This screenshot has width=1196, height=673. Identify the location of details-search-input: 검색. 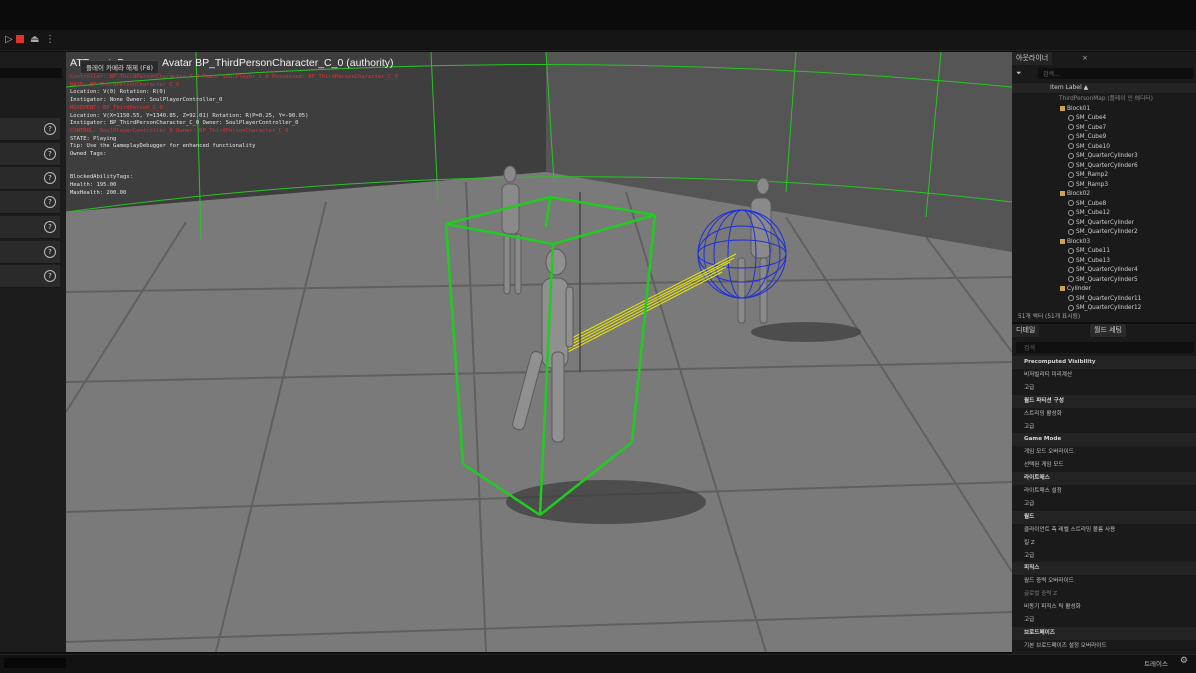
(1105, 347).